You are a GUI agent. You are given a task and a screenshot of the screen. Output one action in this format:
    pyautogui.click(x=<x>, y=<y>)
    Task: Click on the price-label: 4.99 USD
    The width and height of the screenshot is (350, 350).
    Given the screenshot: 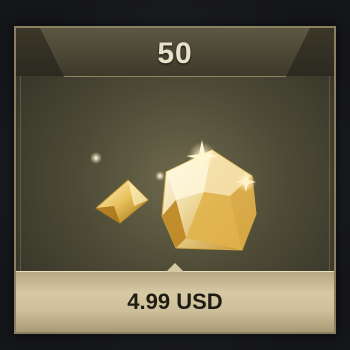 What is the action you would take?
    pyautogui.click(x=175, y=301)
    